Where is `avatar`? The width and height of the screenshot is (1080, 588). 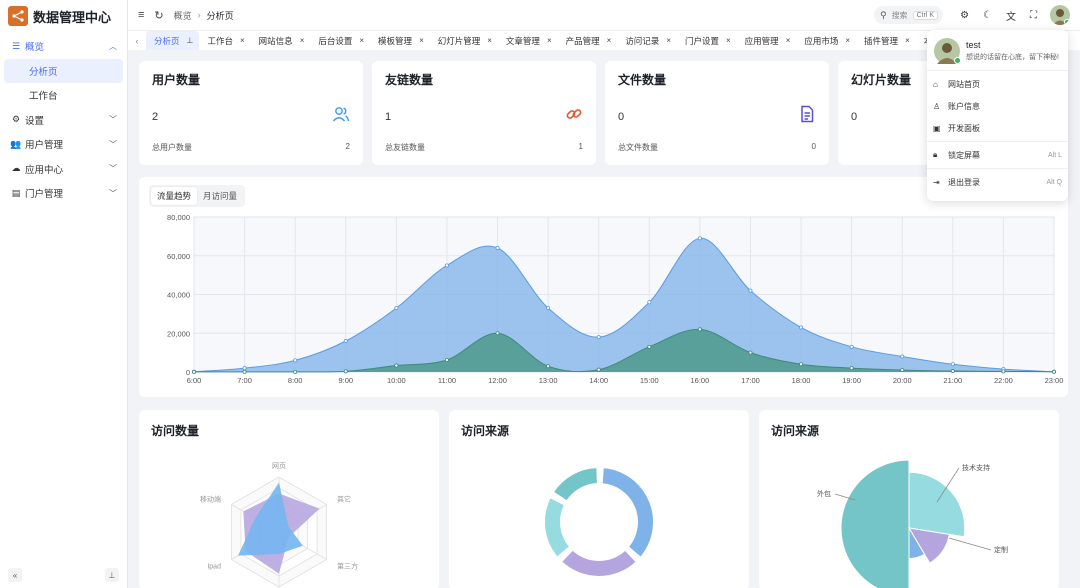
avatar is located at coordinates (1060, 15).